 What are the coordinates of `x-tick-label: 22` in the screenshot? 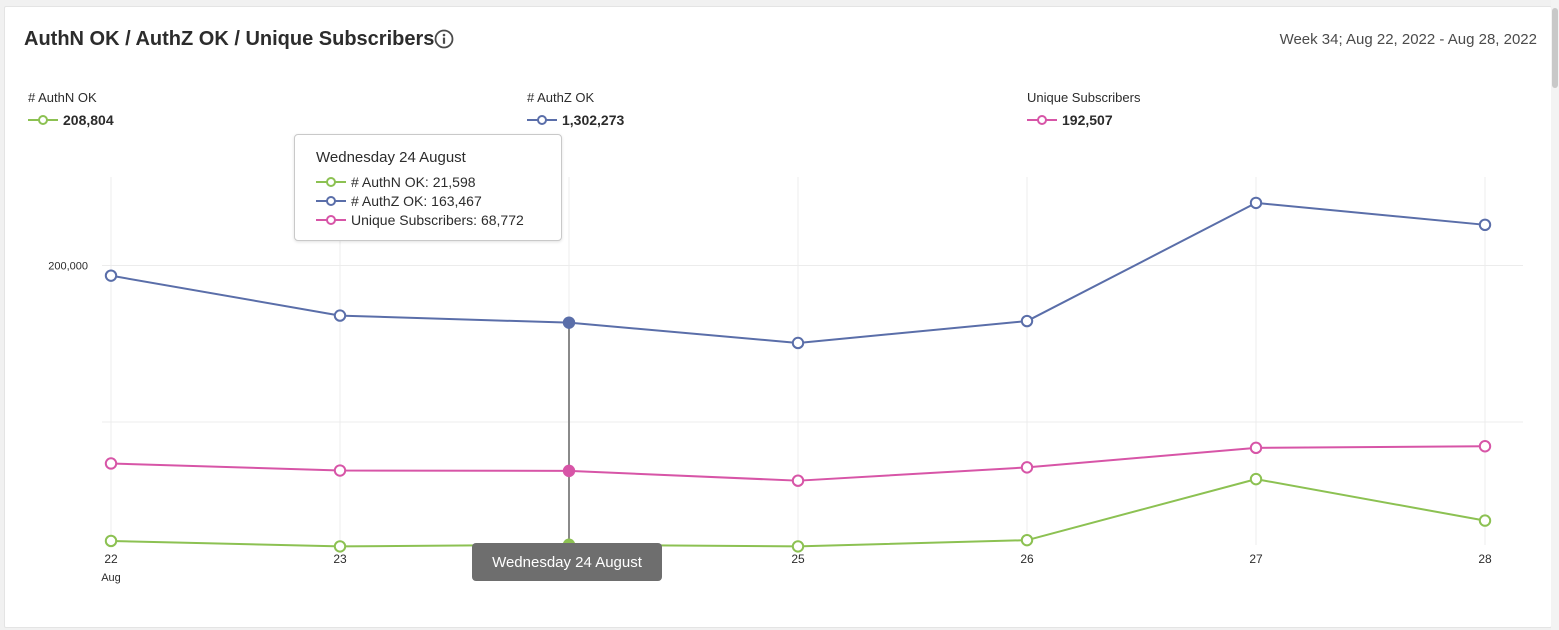 It's located at (111, 559).